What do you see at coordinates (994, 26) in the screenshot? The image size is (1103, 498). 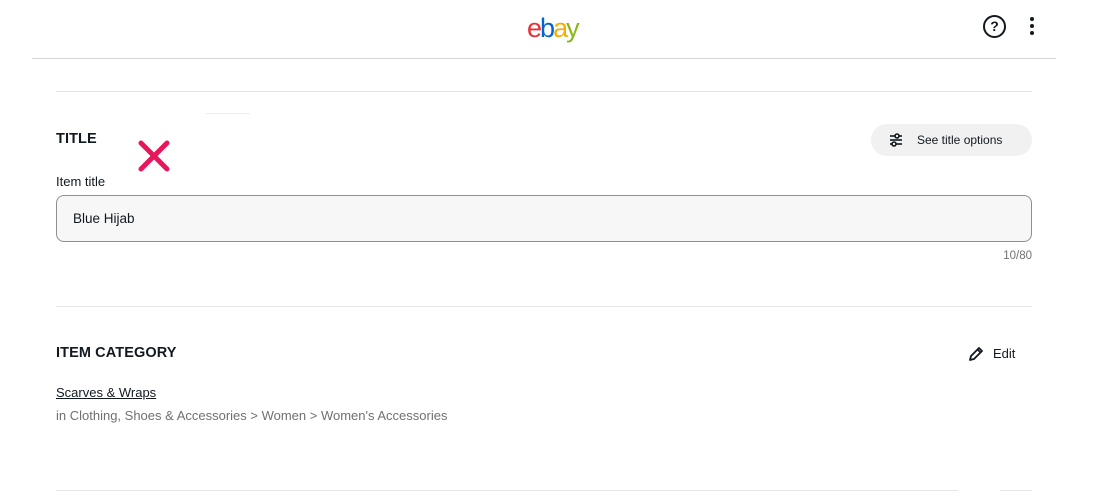 I see `help-icon: ?` at bounding box center [994, 26].